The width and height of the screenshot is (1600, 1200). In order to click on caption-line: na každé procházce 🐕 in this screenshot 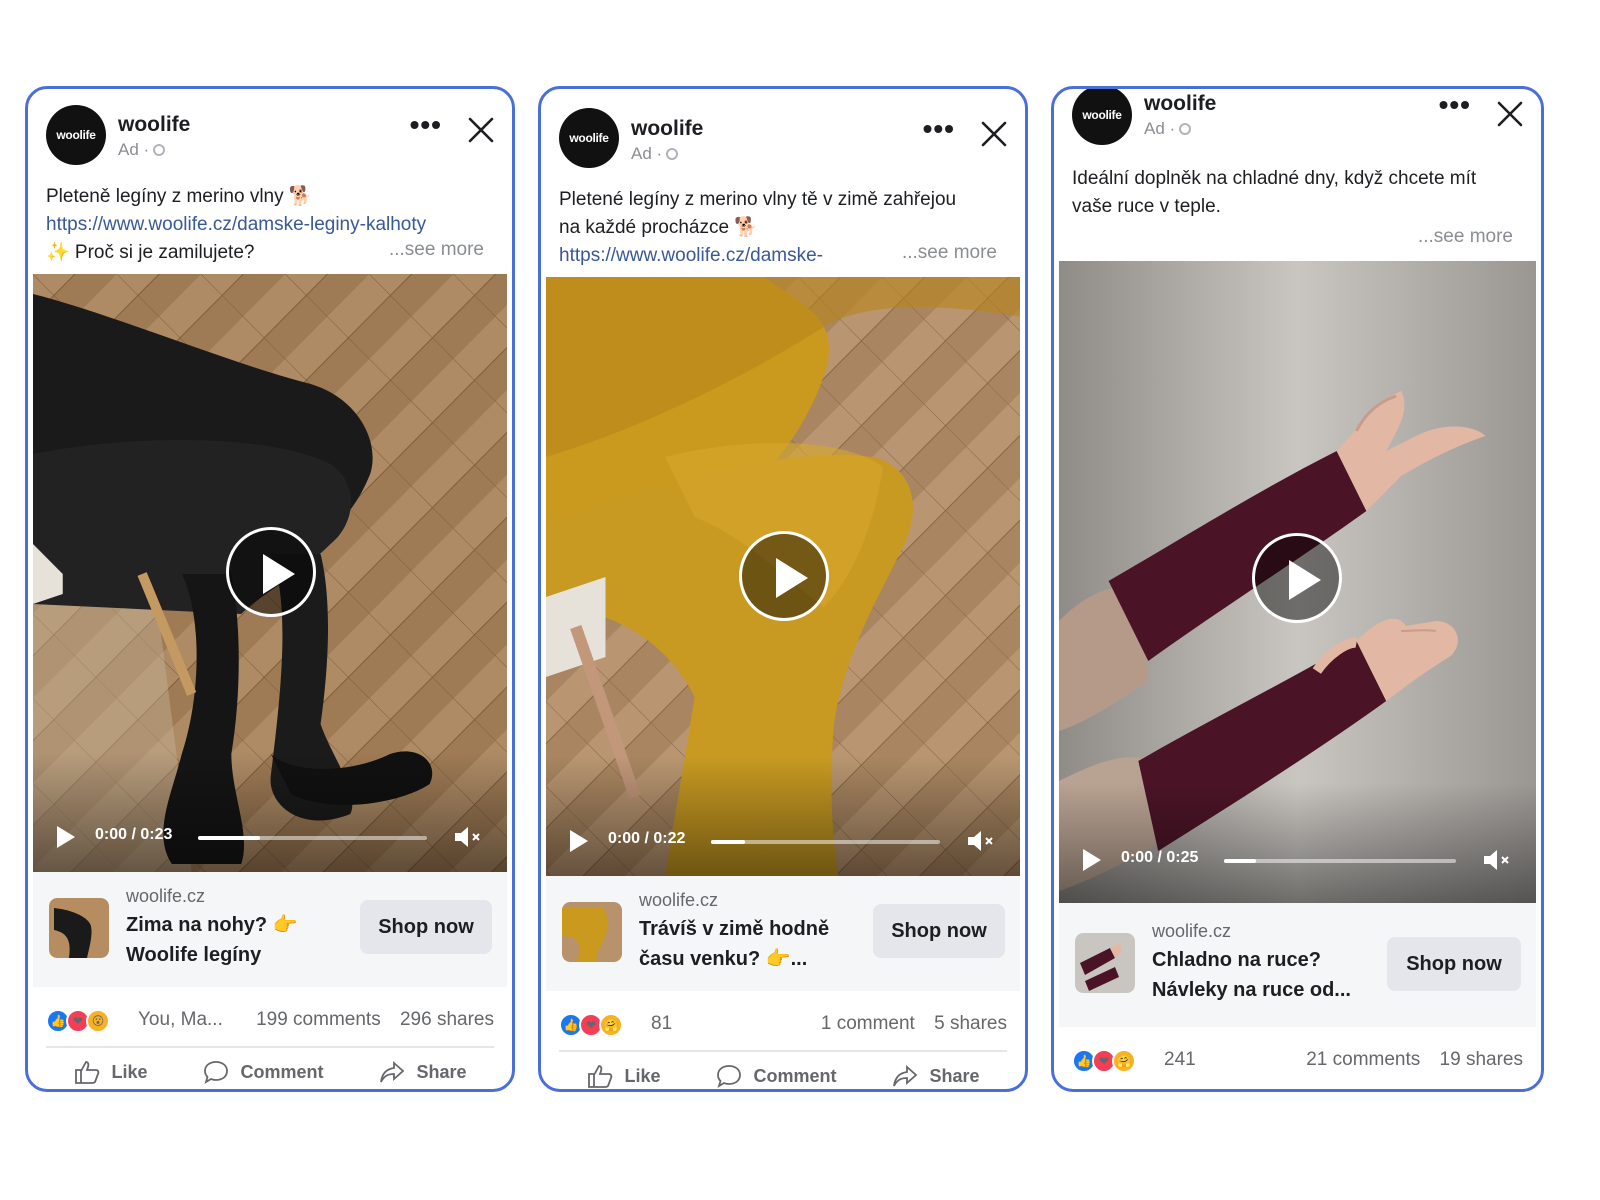, I will do `click(658, 227)`.